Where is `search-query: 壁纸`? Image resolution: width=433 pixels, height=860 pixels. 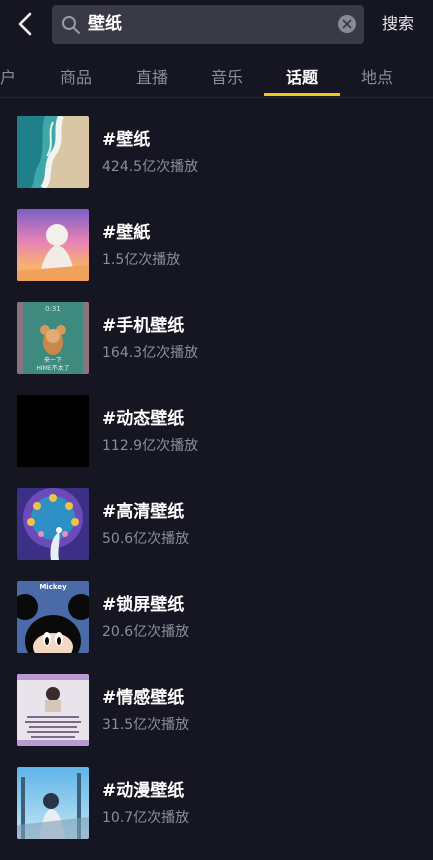 search-query: 壁纸 is located at coordinates (105, 24).